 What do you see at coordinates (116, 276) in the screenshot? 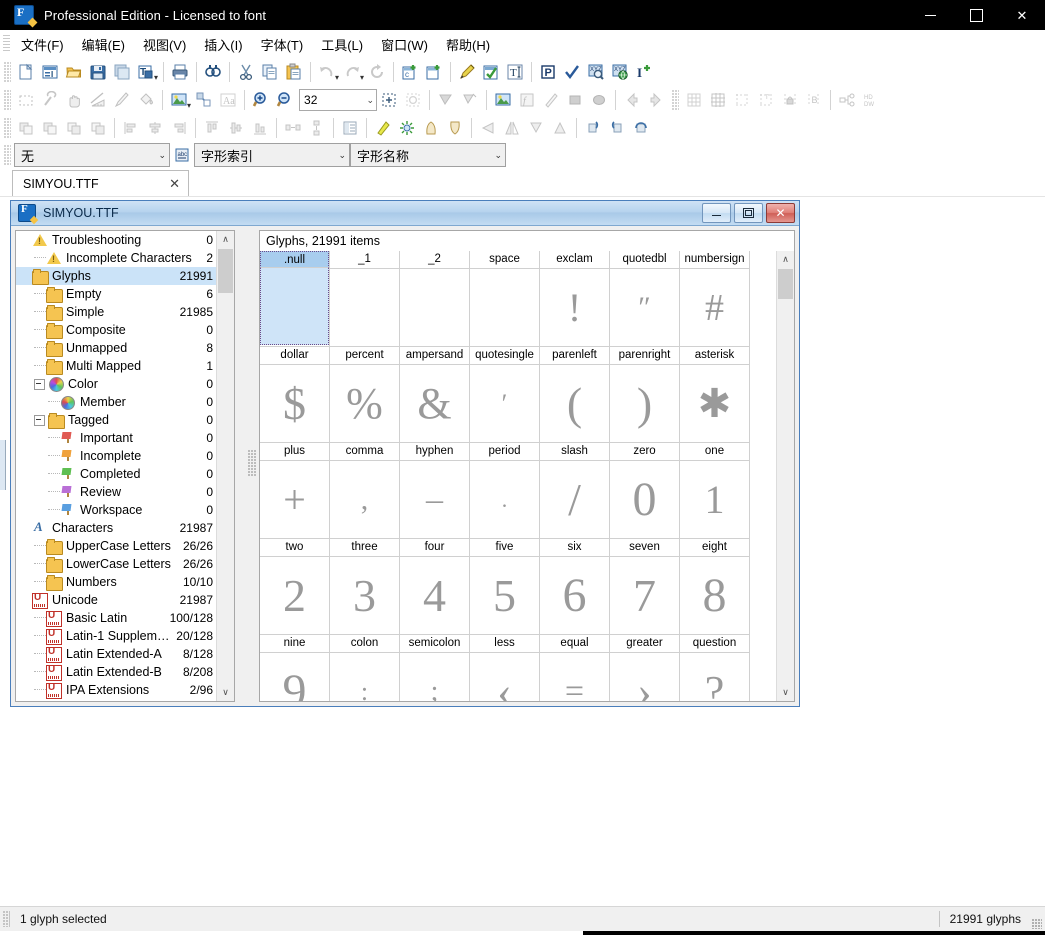
I see `tree-item-glyphs: Glyphs 21991` at bounding box center [116, 276].